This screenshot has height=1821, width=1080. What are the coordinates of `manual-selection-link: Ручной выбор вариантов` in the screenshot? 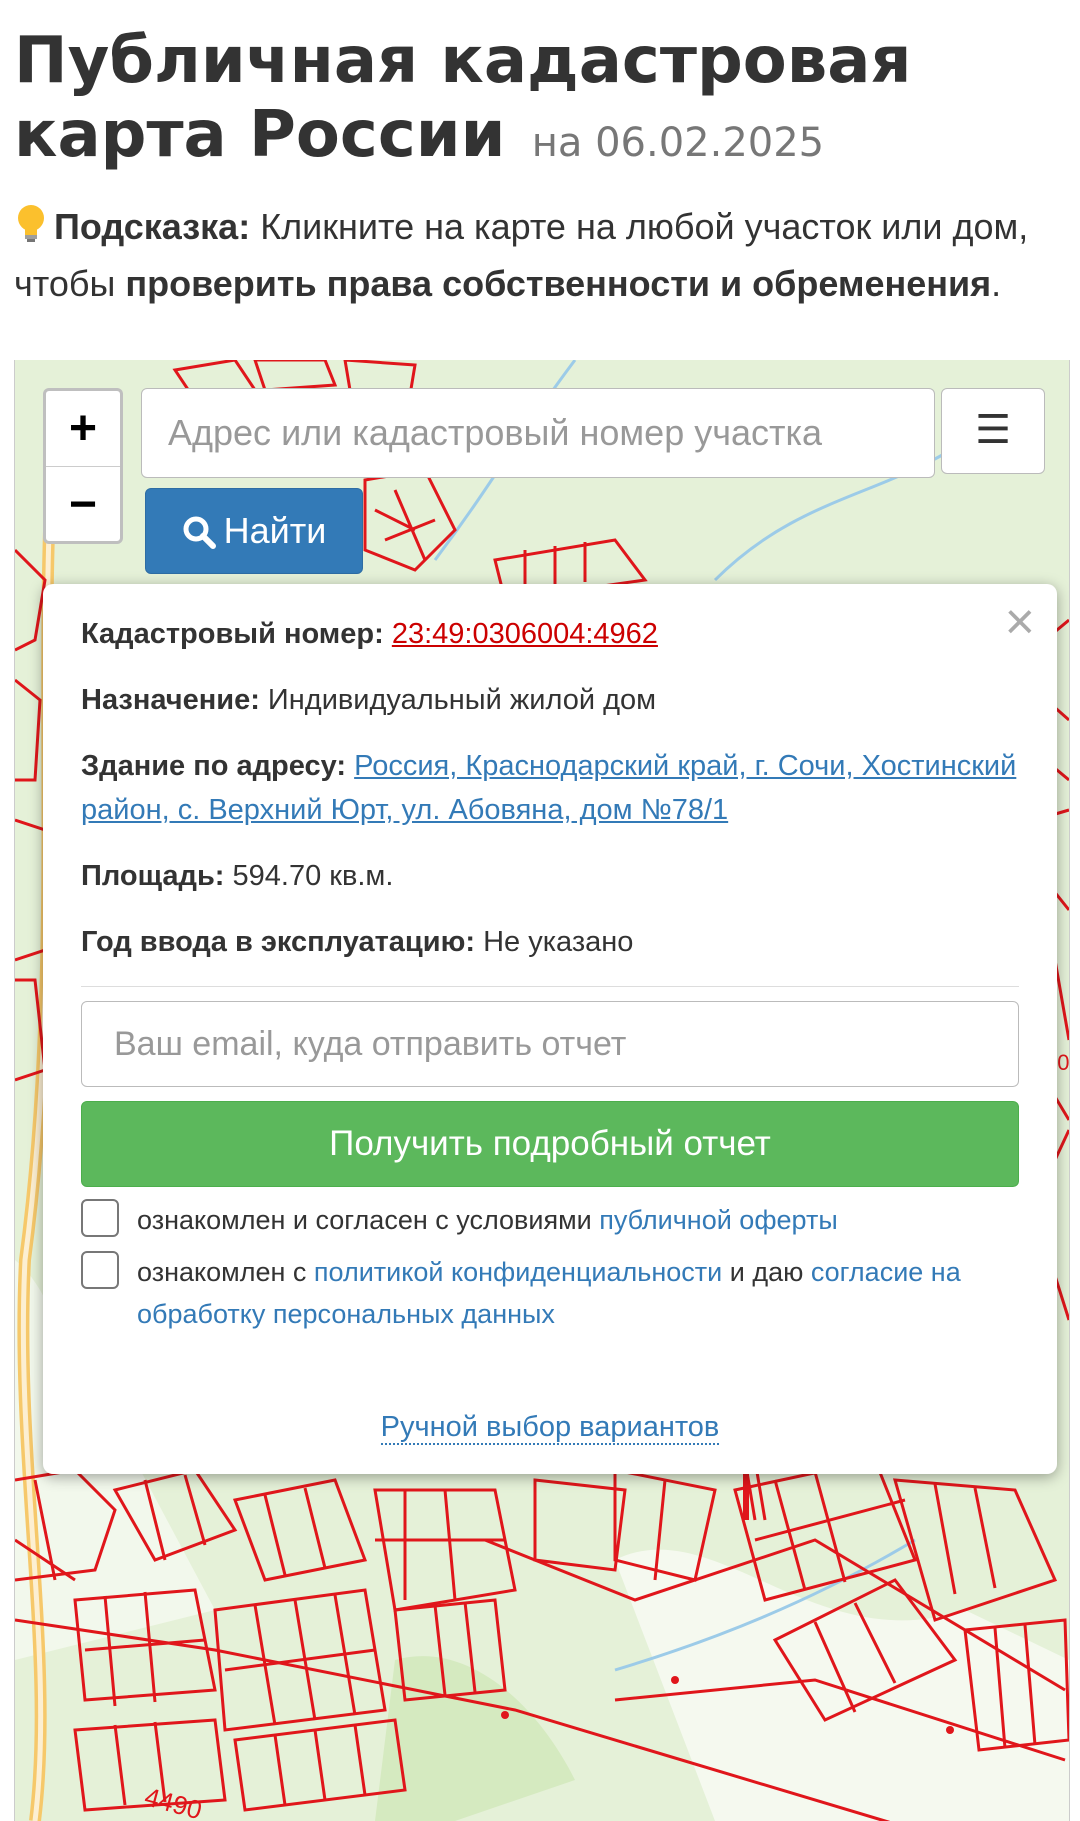 It's located at (550, 1428).